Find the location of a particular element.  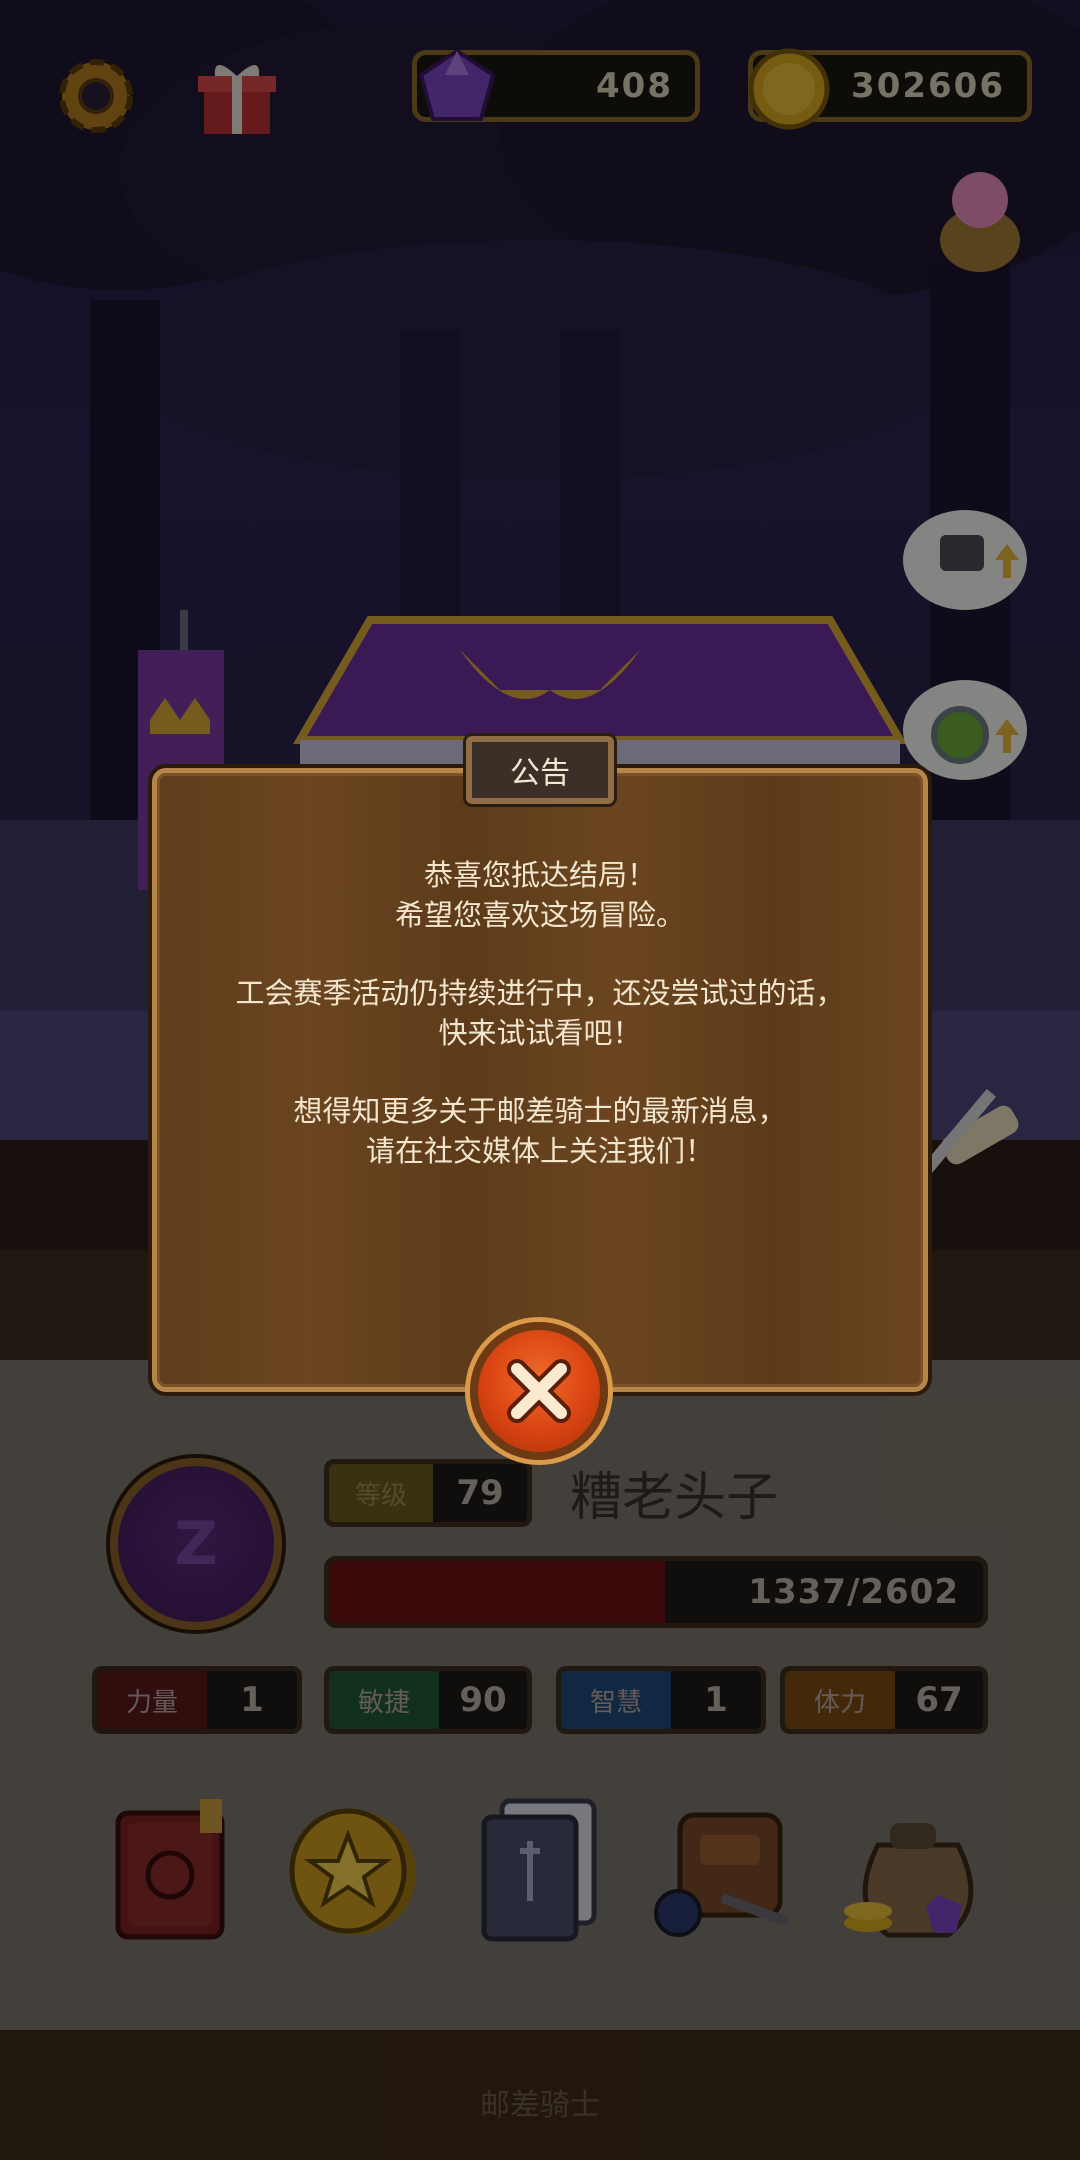

star-coin-icon is located at coordinates (353, 1870).